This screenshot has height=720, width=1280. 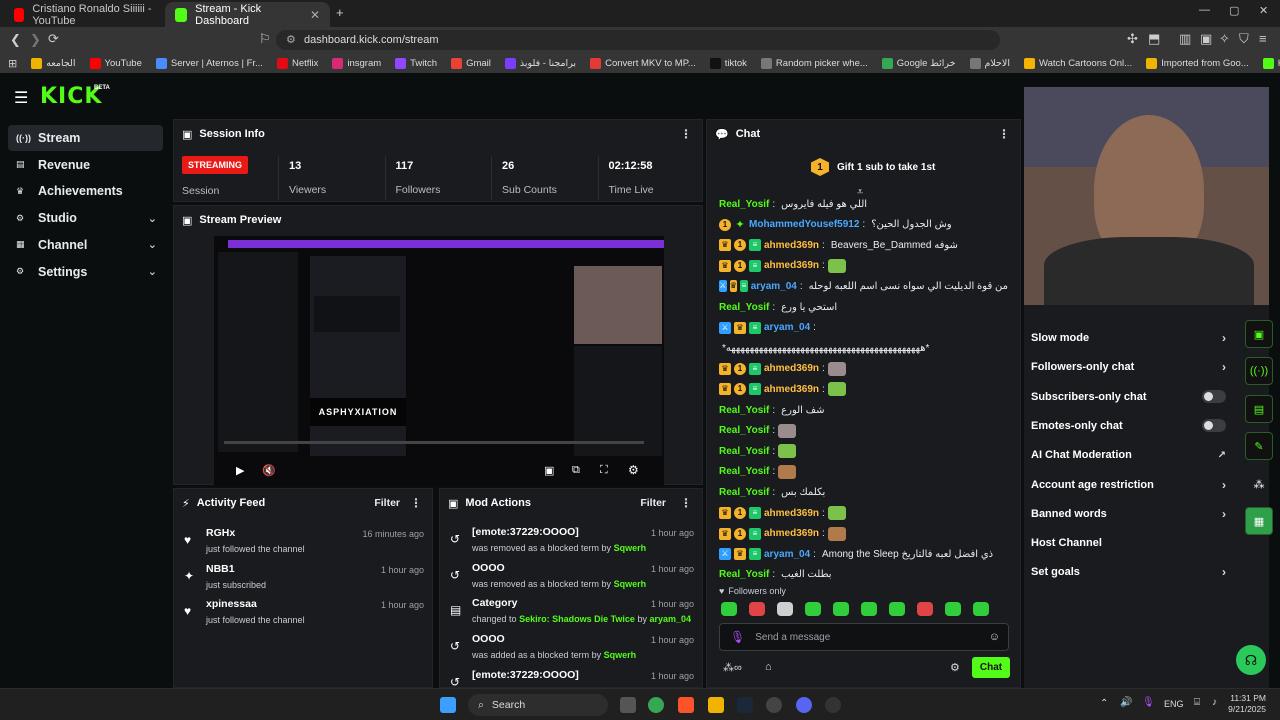 I want to click on downloads-icon: ⬒, so click(x=1154, y=39).